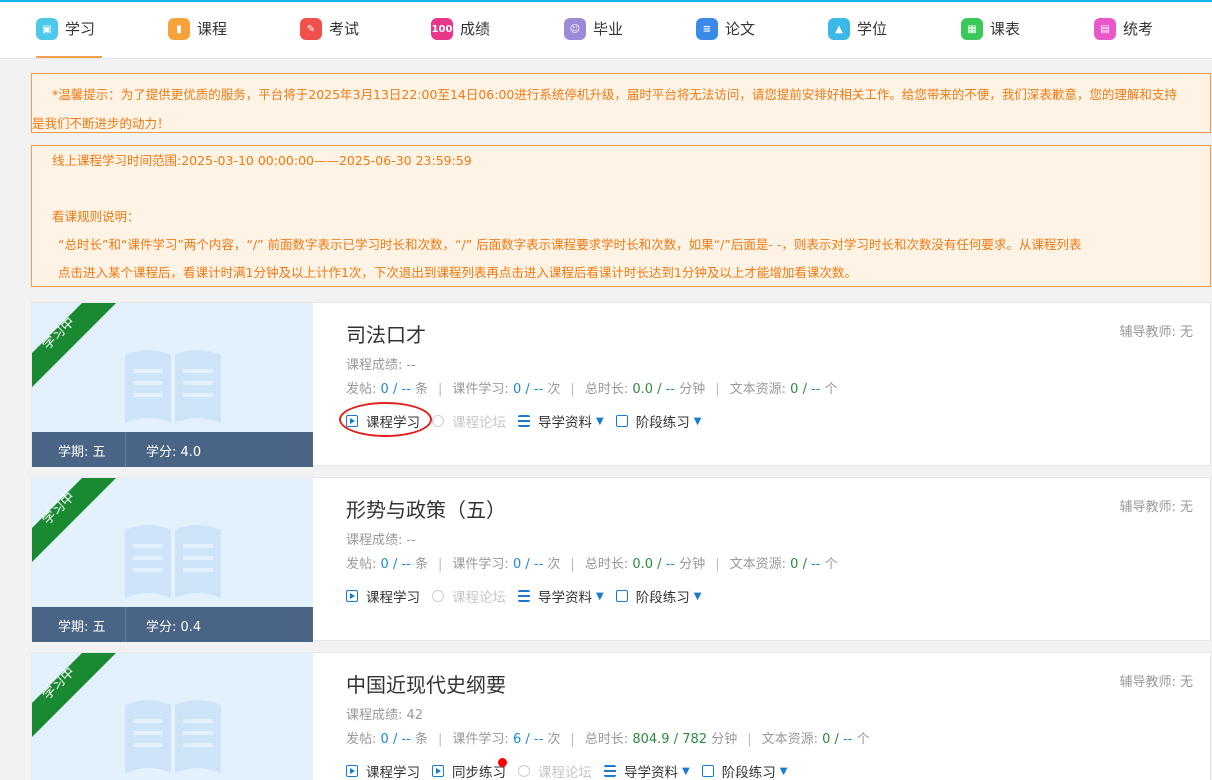 This screenshot has height=780, width=1212. Describe the element at coordinates (1005, 29) in the screenshot. I see `nav-item-label: 课表` at that location.